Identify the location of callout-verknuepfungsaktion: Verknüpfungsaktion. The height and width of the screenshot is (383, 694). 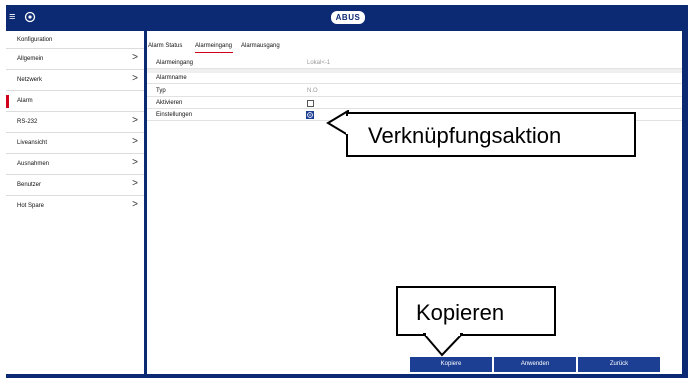
(491, 134).